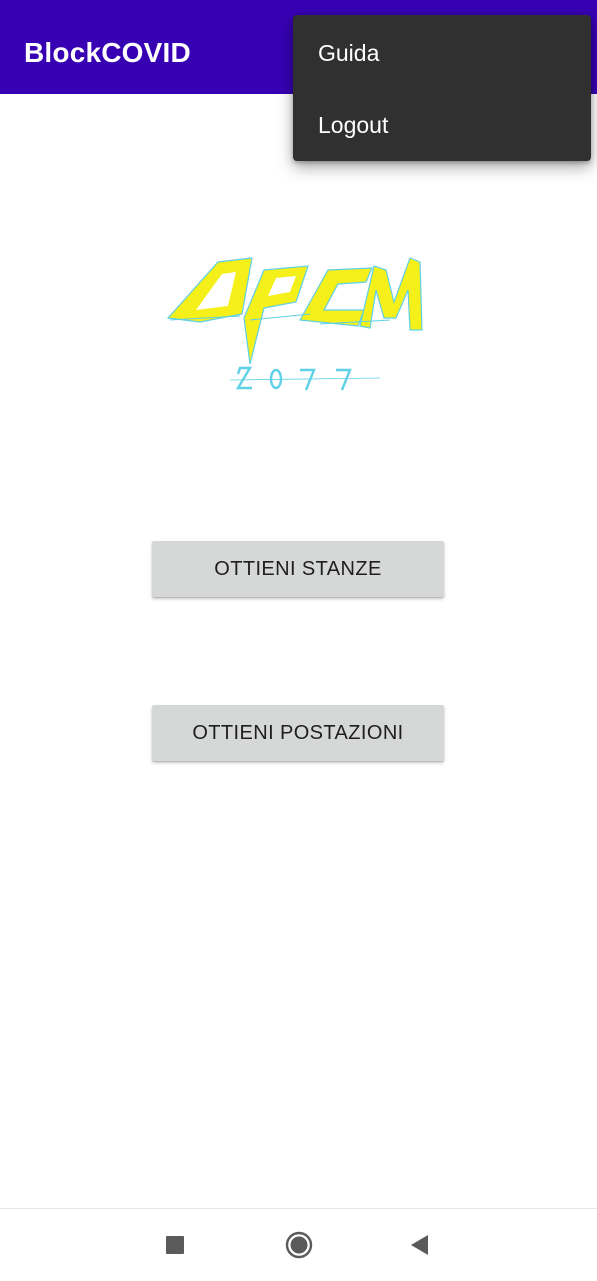 This screenshot has width=597, height=1281. I want to click on home-icon, so click(299, 1245).